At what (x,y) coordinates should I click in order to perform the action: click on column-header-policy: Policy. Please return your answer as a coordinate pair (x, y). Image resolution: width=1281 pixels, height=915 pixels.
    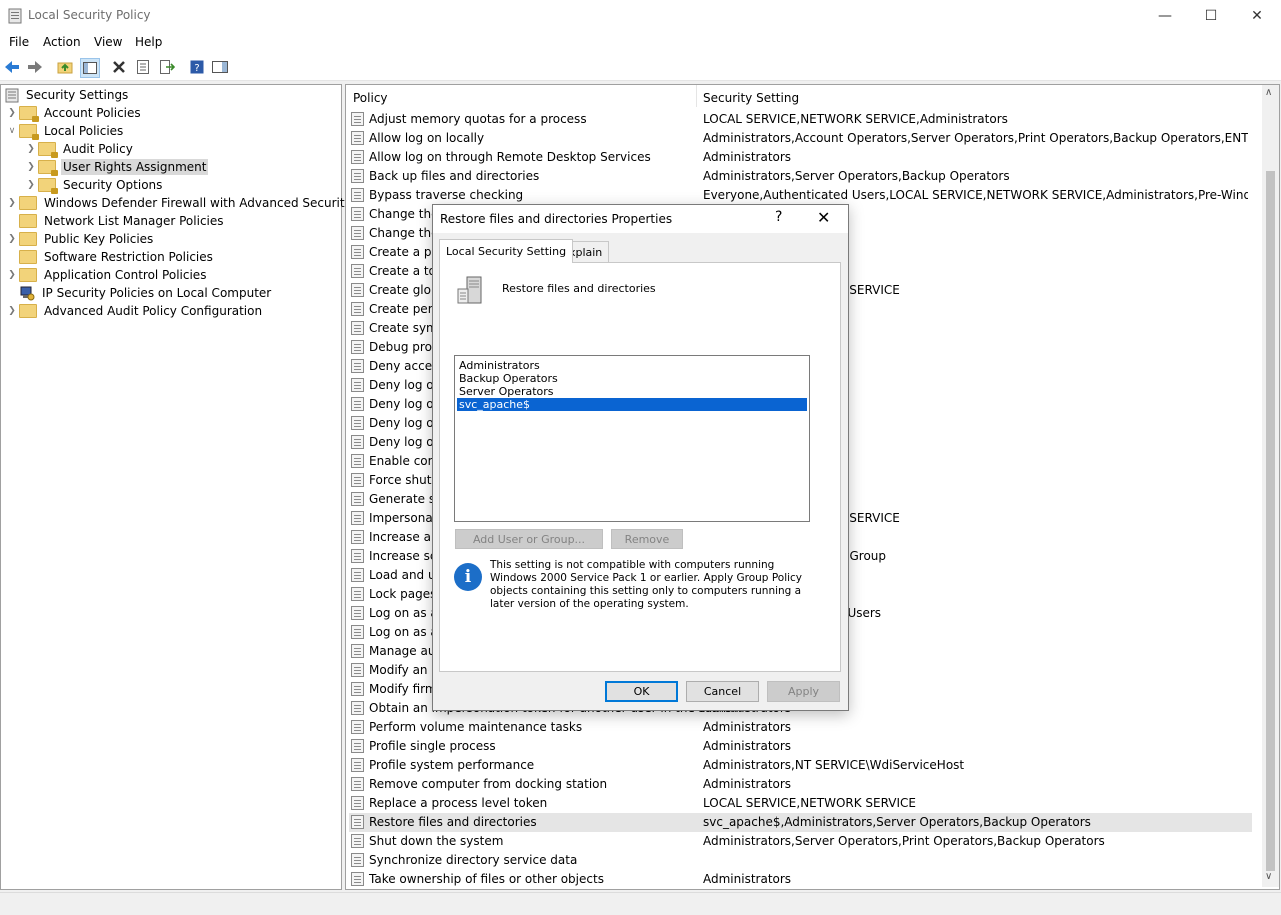
    Looking at the image, I should click on (370, 98).